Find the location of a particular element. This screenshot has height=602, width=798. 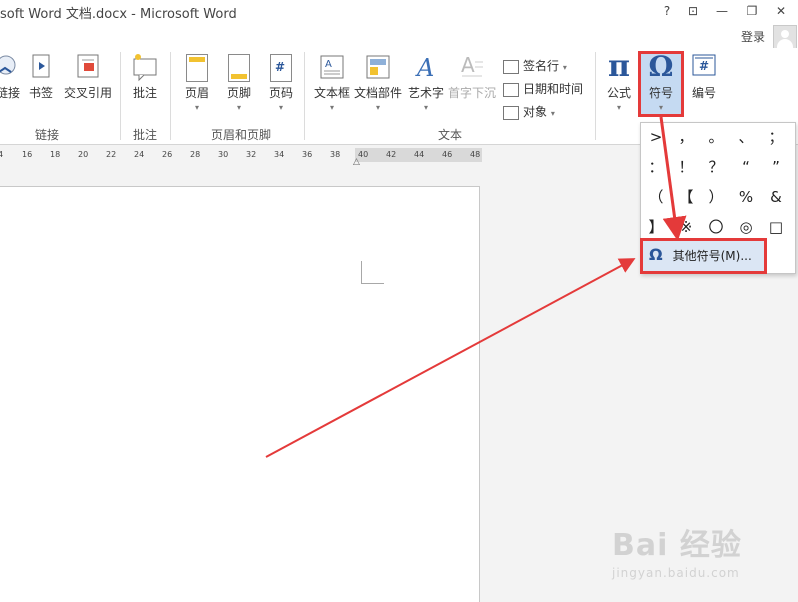

symbol-cell: ※ is located at coordinates (686, 227).